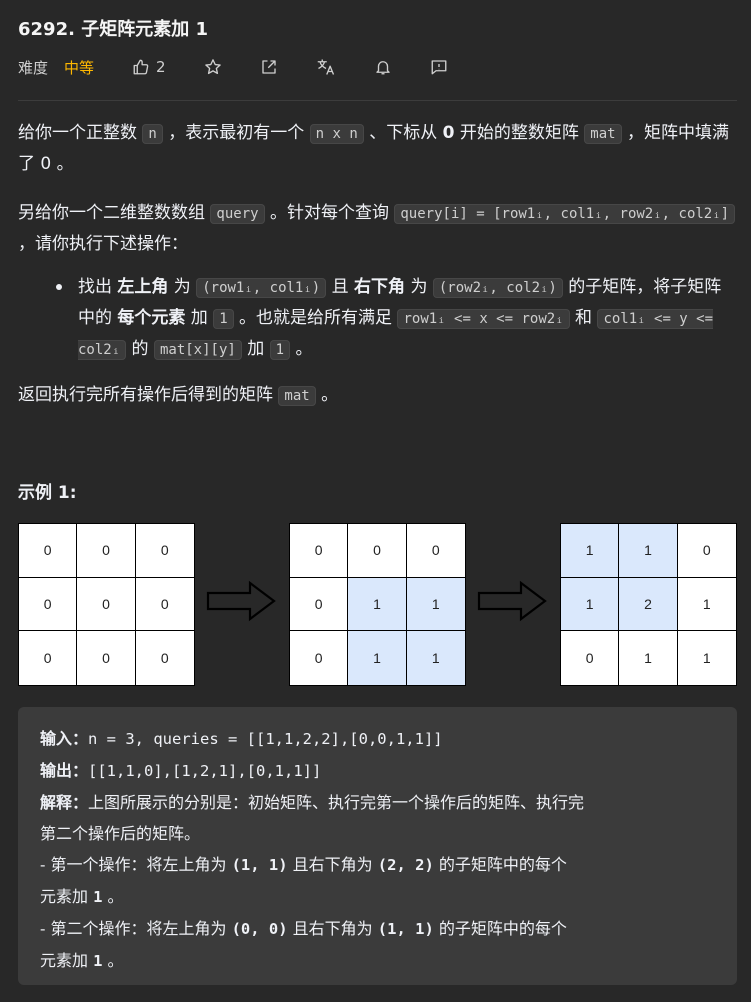 The height and width of the screenshot is (1002, 751). What do you see at coordinates (519, 133) in the screenshot?
I see `text: 开始的整数矩阵` at bounding box center [519, 133].